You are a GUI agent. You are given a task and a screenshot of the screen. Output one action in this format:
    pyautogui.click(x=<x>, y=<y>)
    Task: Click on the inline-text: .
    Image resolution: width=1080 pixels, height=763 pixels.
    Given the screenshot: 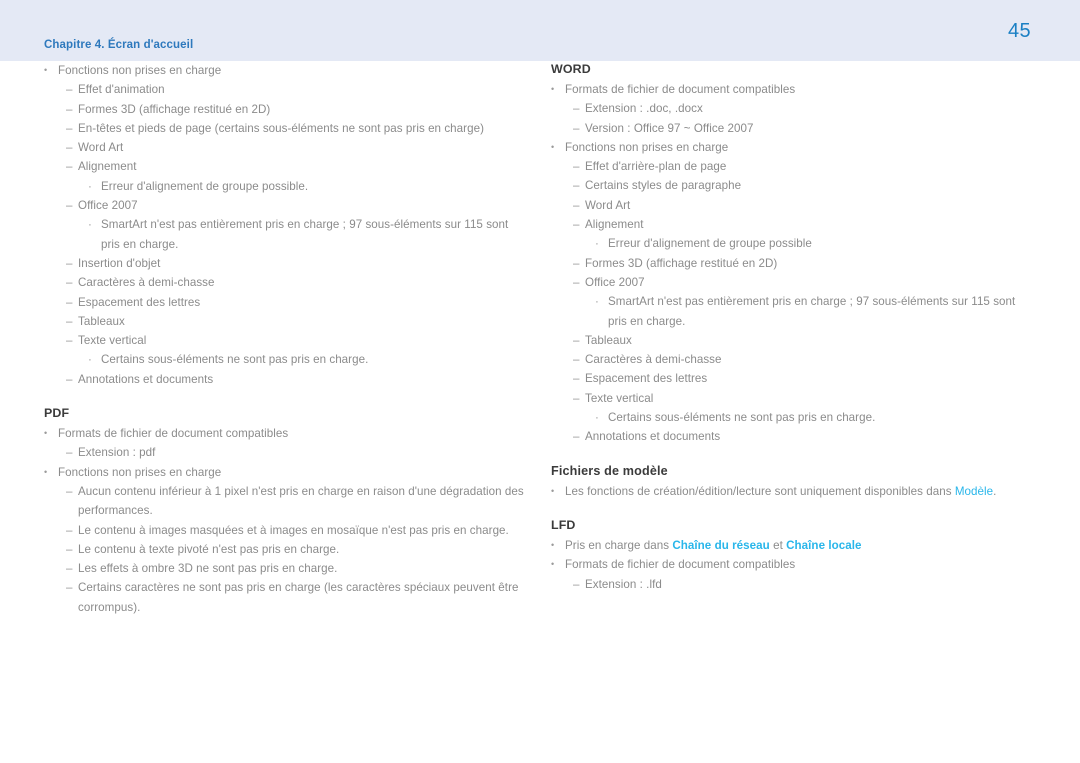 What is the action you would take?
    pyautogui.click(x=995, y=491)
    